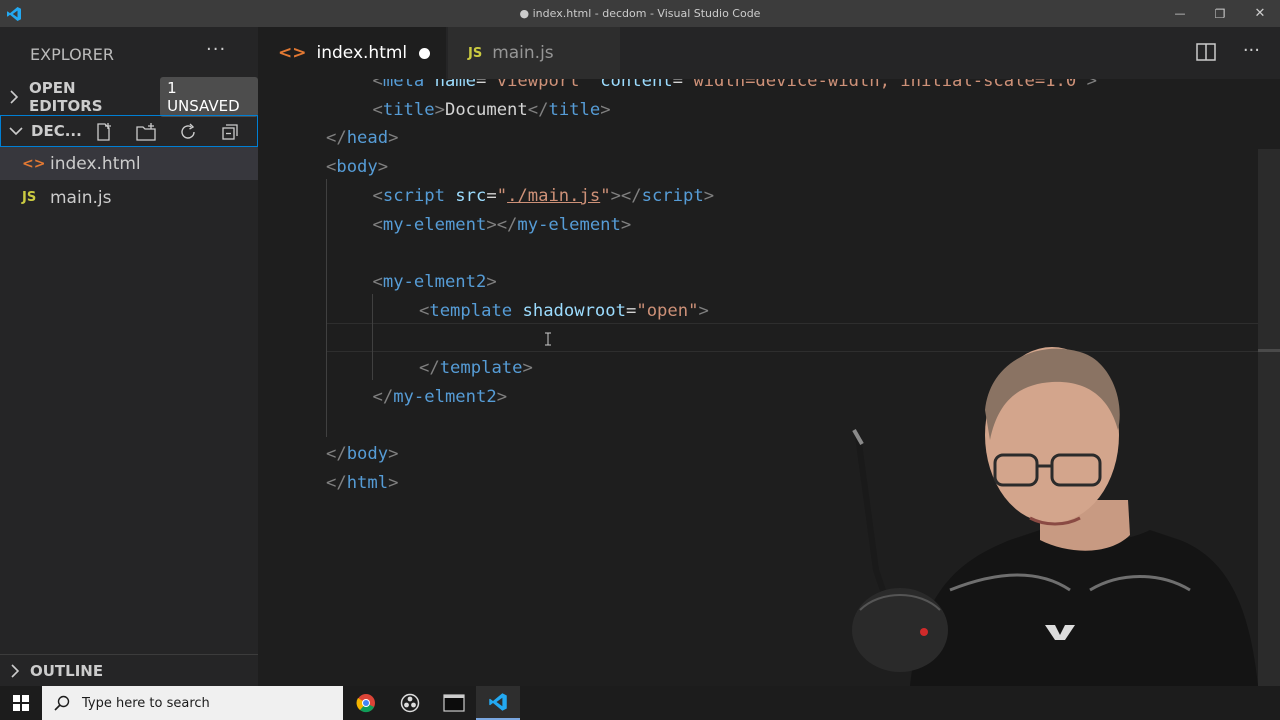 Image resolution: width=1280 pixels, height=720 pixels. What do you see at coordinates (21, 703) in the screenshot?
I see `windows-start-icon` at bounding box center [21, 703].